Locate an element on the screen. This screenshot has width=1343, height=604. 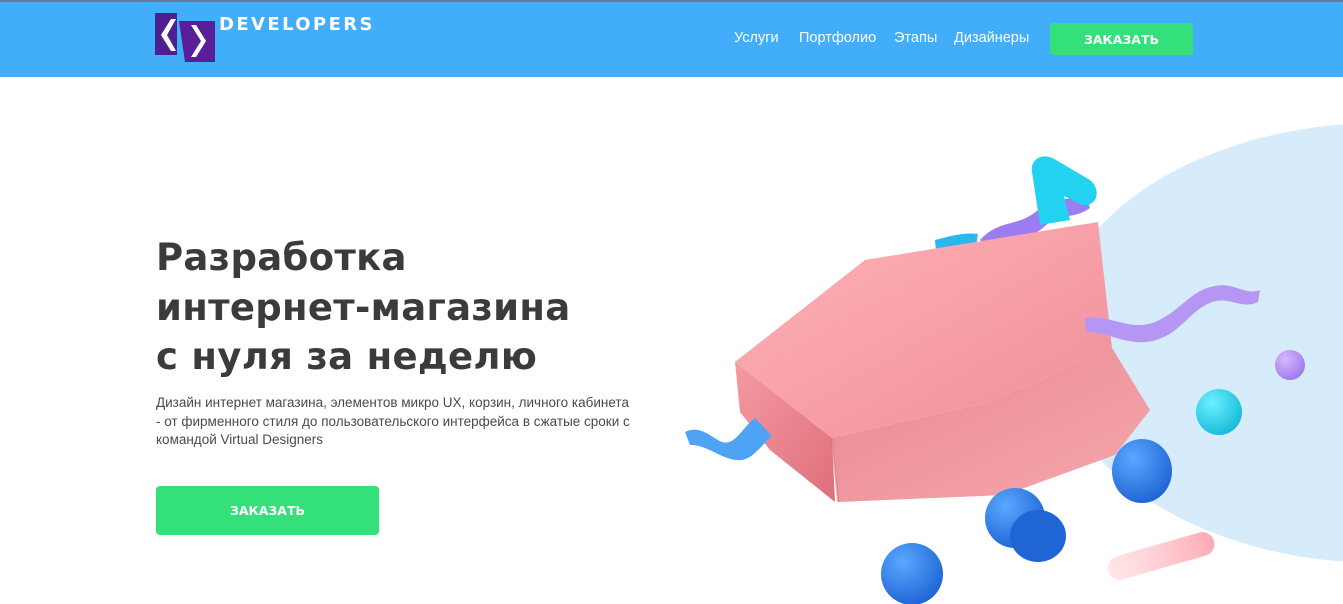
logo: DEVELOPERS is located at coordinates (265, 37).